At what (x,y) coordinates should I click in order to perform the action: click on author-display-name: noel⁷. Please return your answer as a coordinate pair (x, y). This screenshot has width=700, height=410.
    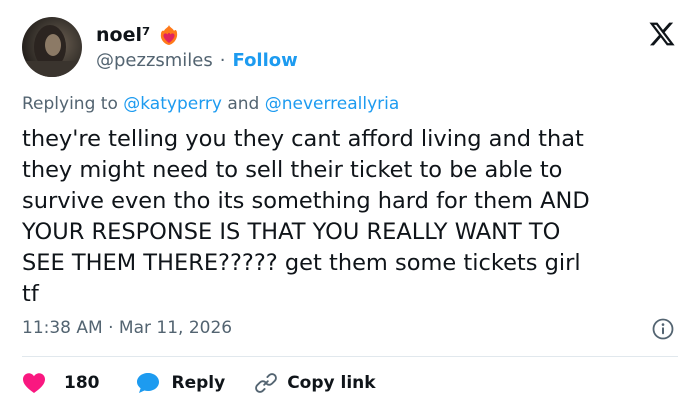
    Looking at the image, I should click on (123, 35).